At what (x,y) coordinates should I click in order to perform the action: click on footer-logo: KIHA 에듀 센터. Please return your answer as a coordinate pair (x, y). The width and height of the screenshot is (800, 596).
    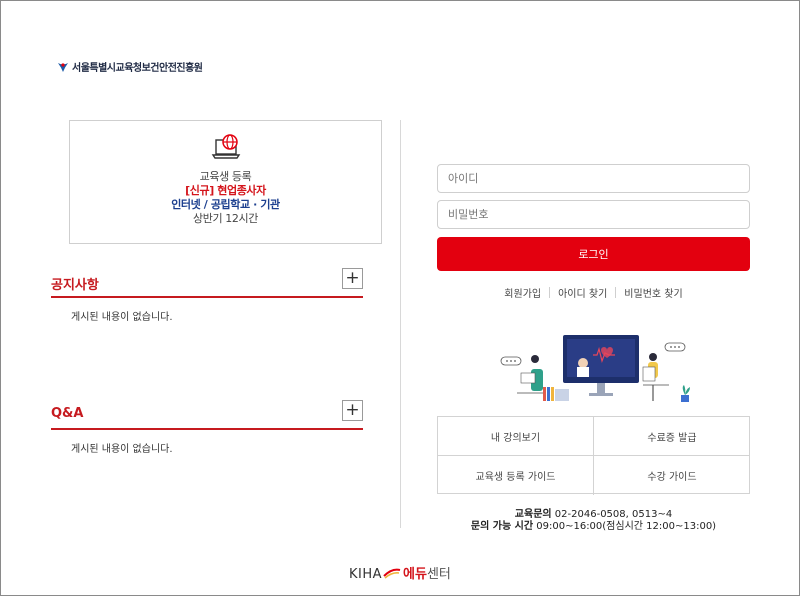
    Looking at the image, I should click on (400, 572).